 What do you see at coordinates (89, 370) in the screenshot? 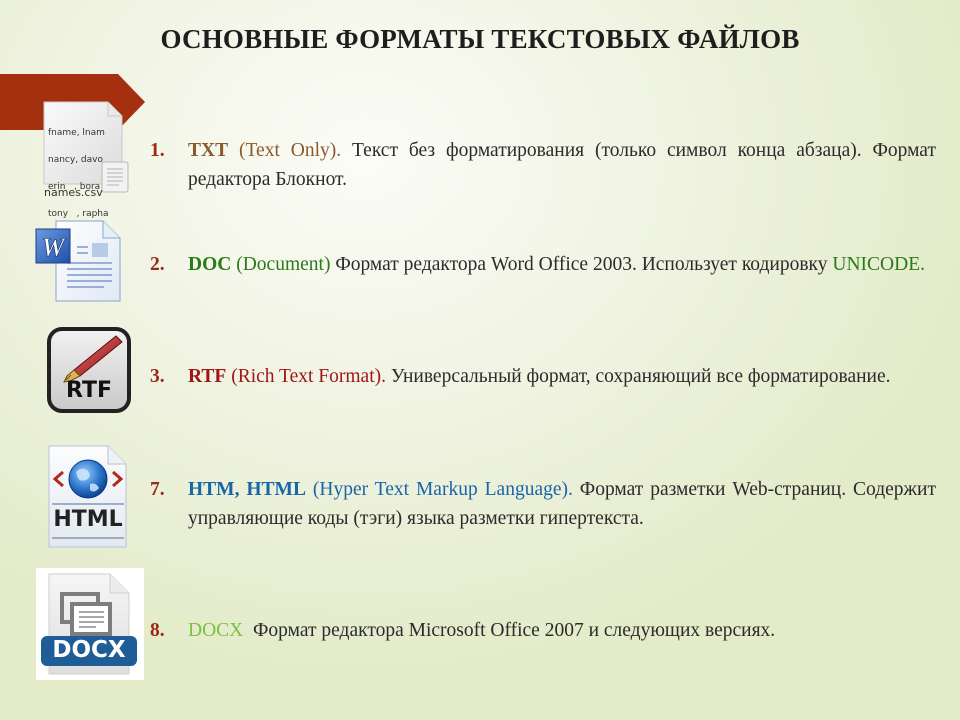
I see `rtf-pen-icon: RTF` at bounding box center [89, 370].